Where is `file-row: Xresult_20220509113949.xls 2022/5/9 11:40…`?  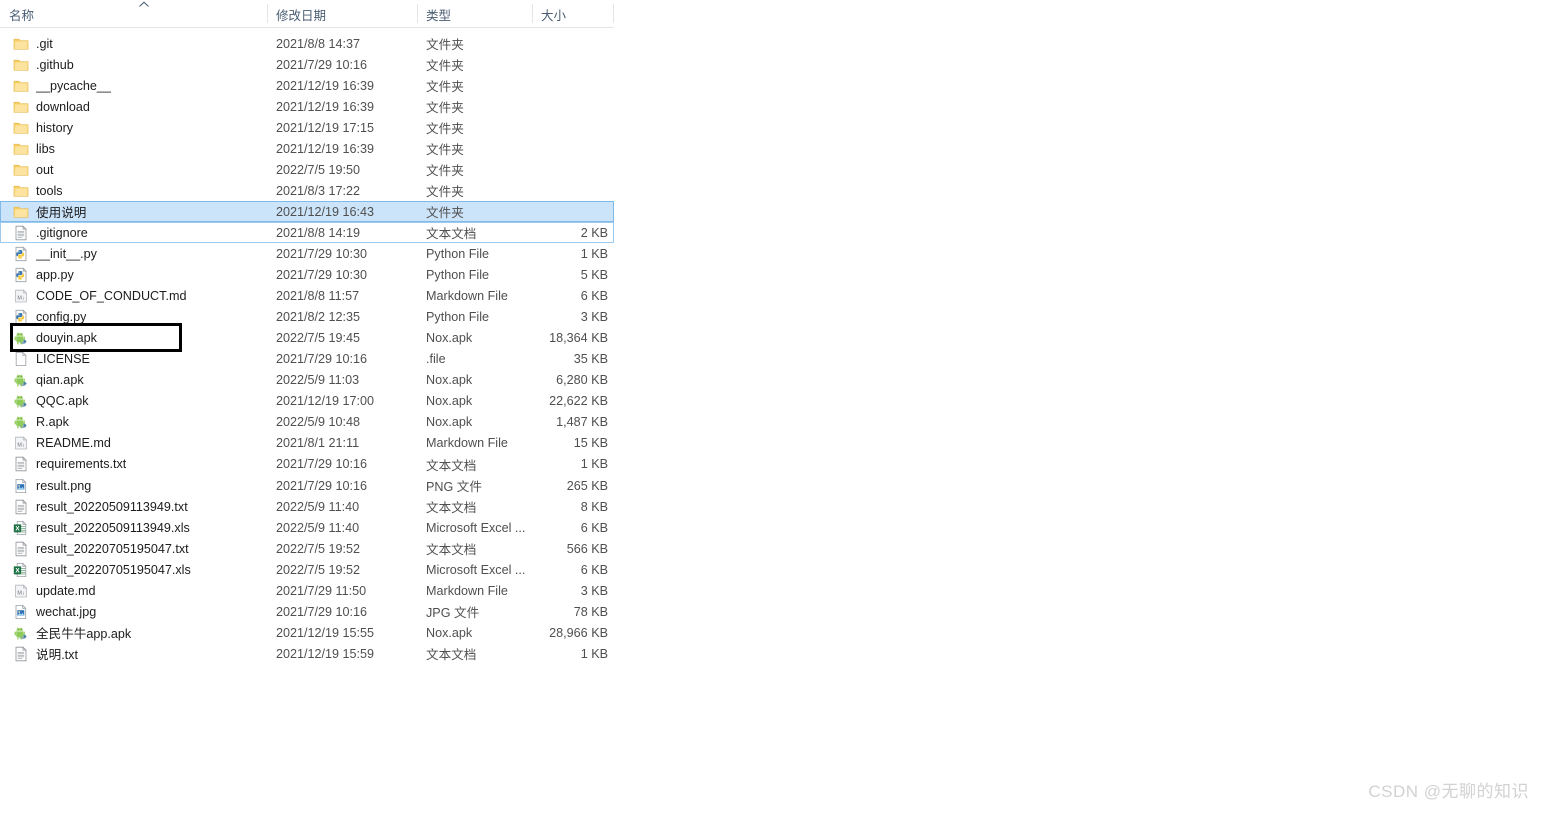
file-row: Xresult_20220509113949.xls 2022/5/9 11:40… is located at coordinates (307, 527).